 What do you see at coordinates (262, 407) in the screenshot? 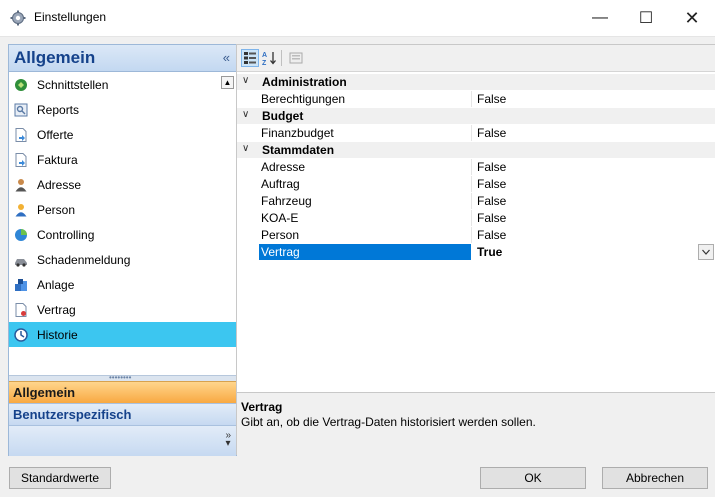
I see `description-title: Vertrag` at bounding box center [262, 407].